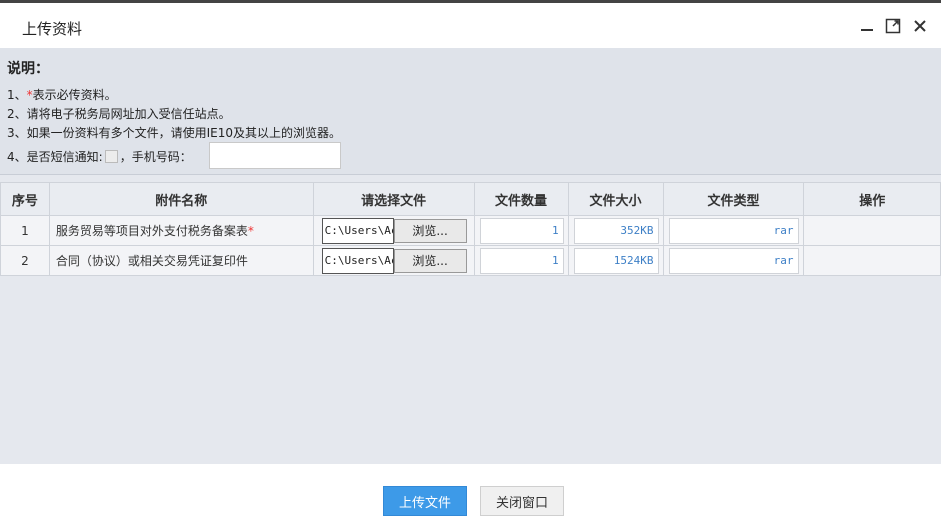 The height and width of the screenshot is (529, 941). I want to click on maximize-icon, so click(893, 26).